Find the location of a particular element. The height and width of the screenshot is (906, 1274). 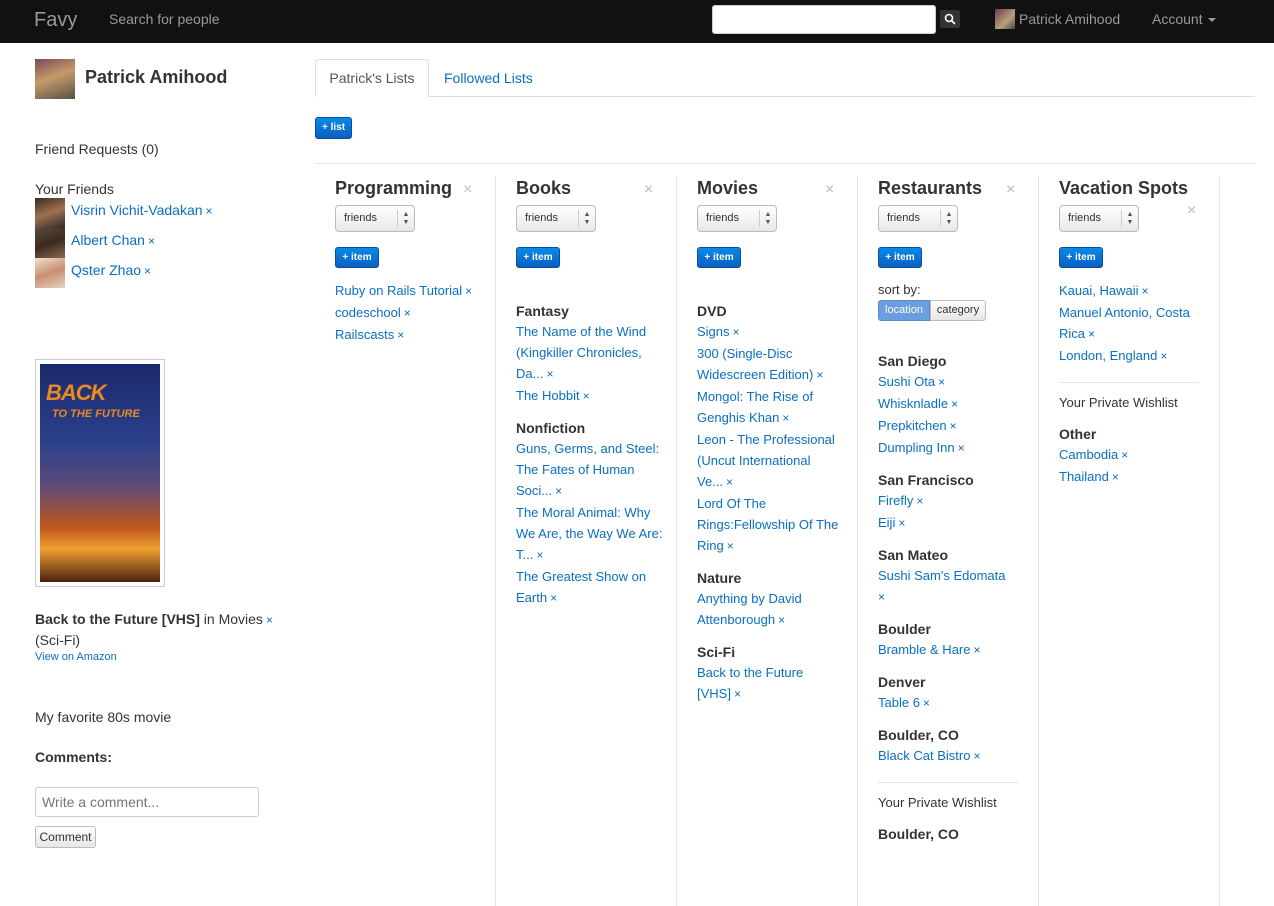

user-avatar is located at coordinates (1005, 19).